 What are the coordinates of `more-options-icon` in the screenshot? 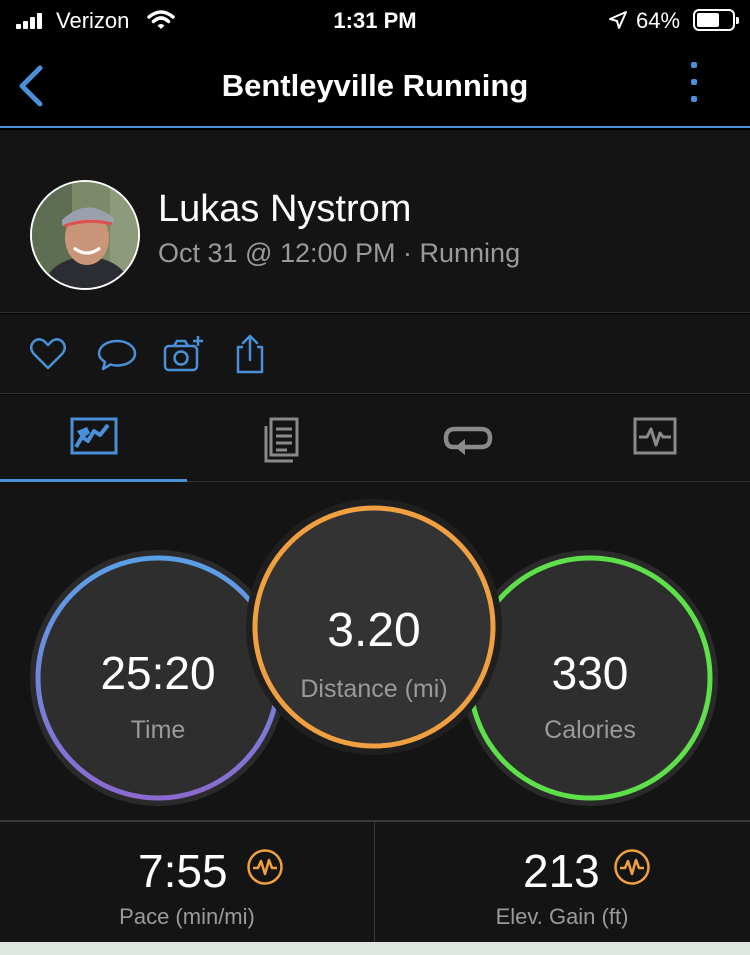 It's located at (694, 85).